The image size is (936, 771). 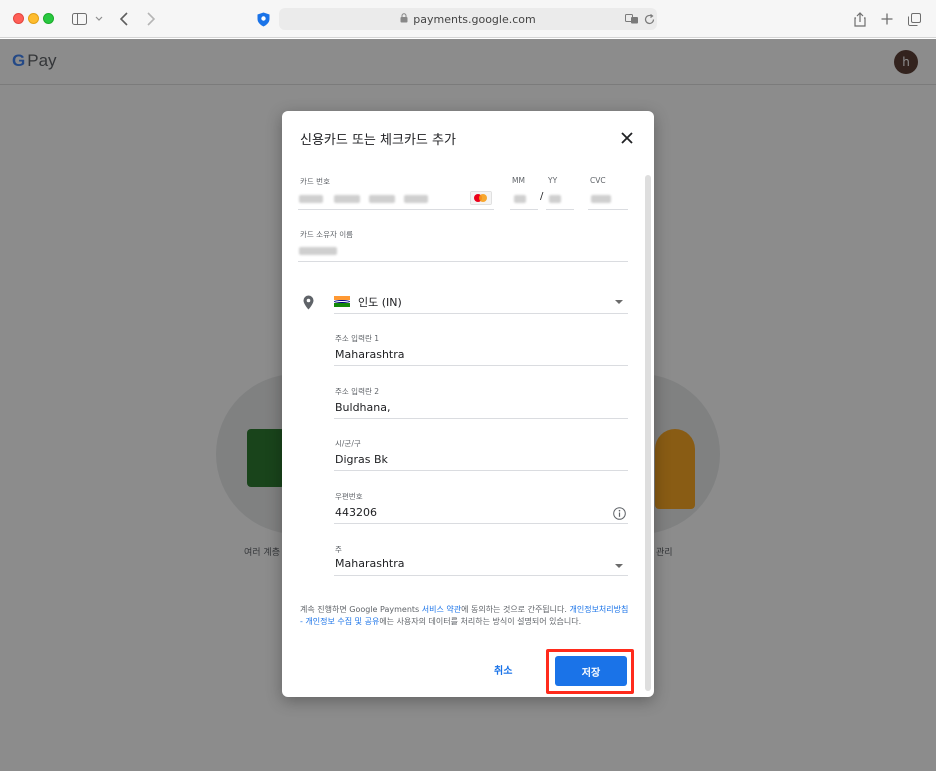 I want to click on expiry-year-input, so click(x=560, y=198).